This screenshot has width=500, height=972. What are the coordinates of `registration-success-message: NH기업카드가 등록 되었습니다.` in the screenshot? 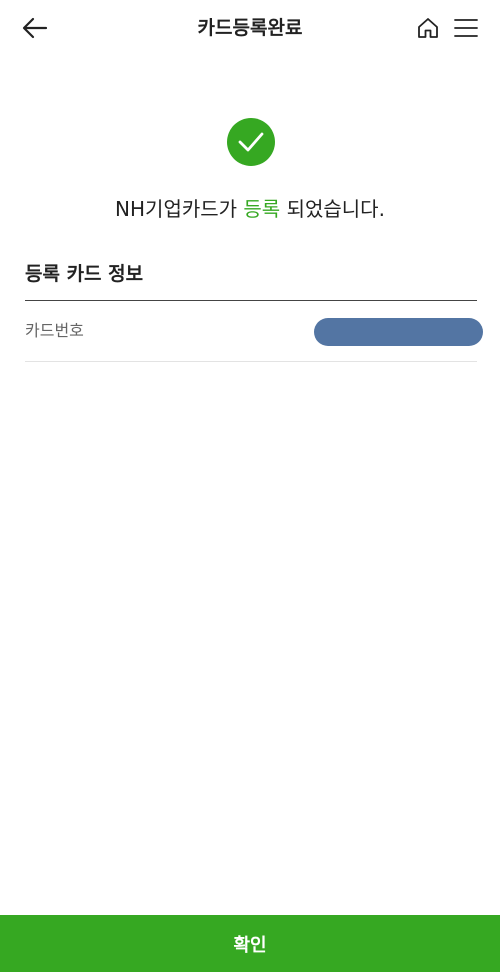 It's located at (250, 209).